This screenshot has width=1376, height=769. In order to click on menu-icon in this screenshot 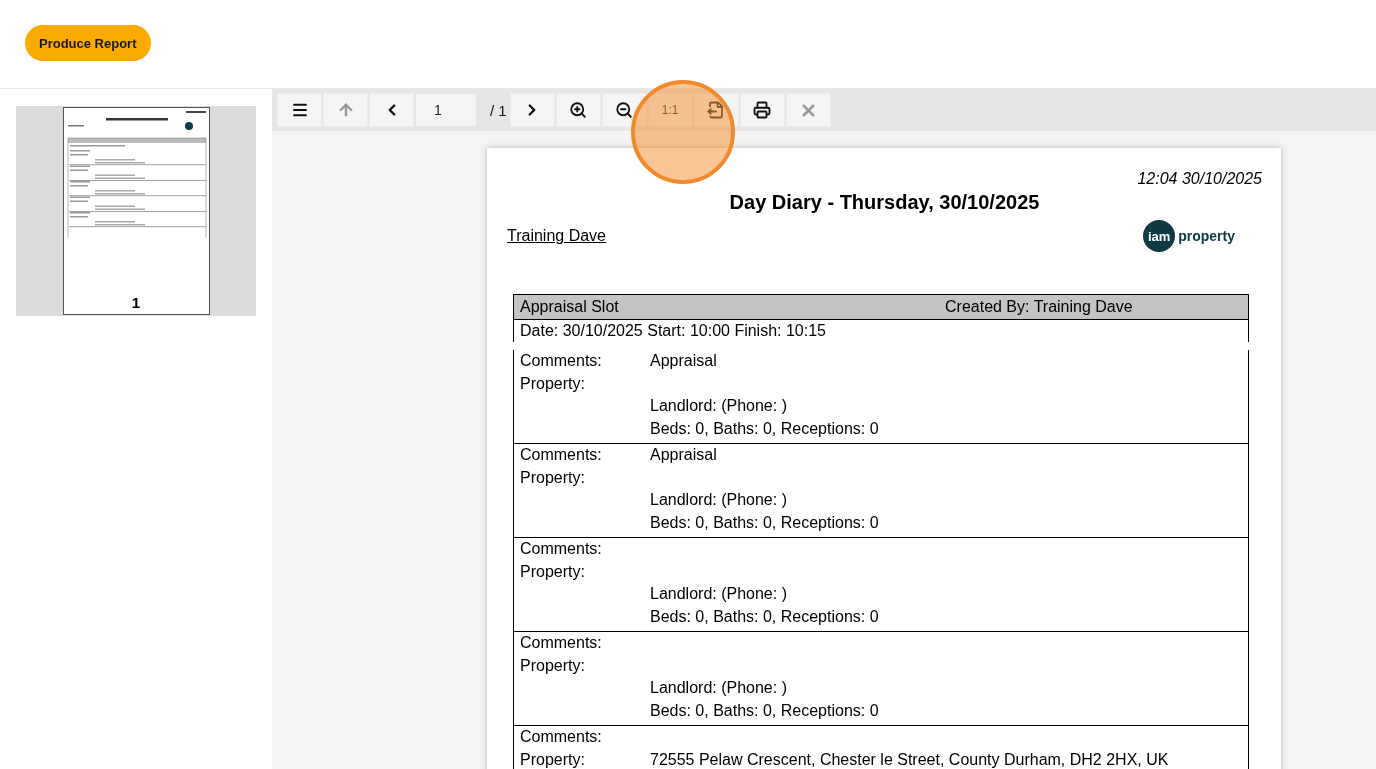, I will do `click(299, 110)`.